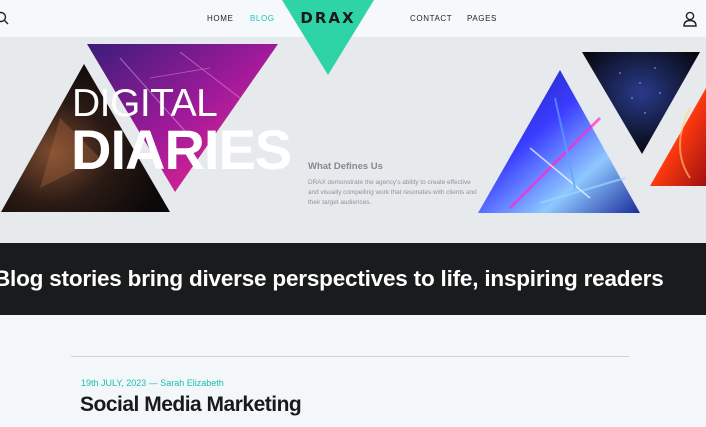 The image size is (706, 427). I want to click on user-icon, so click(690, 19).